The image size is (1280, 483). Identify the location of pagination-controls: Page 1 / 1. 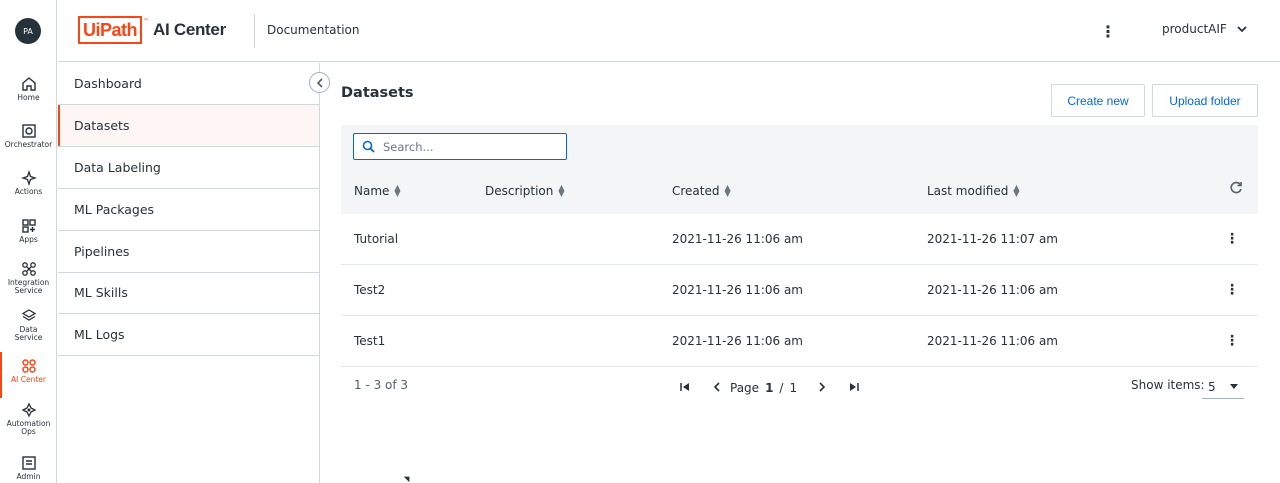
(769, 388).